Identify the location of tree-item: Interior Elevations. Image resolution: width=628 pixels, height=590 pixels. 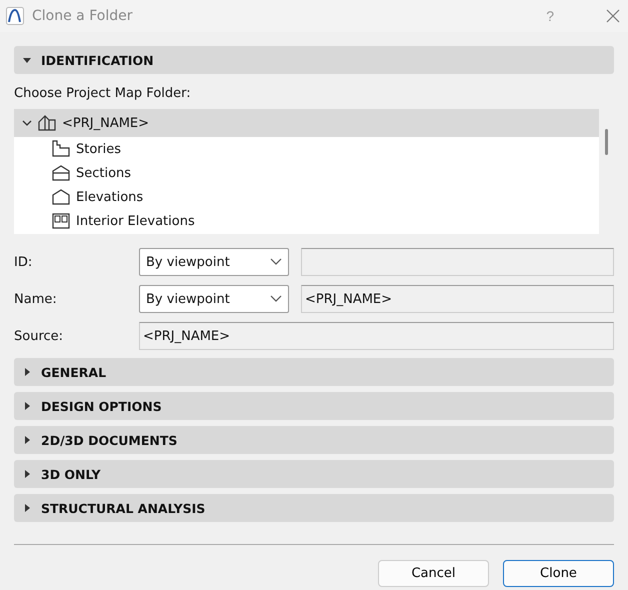
(306, 221).